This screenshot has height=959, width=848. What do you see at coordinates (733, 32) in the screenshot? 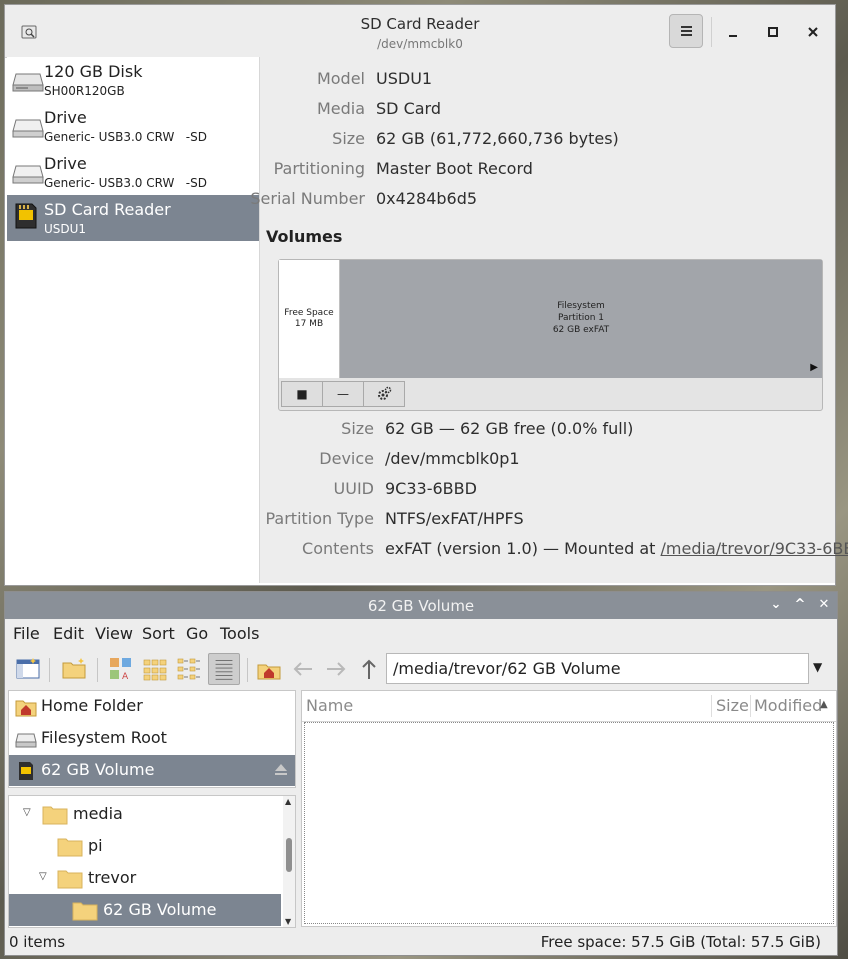
I see `minimize-button` at bounding box center [733, 32].